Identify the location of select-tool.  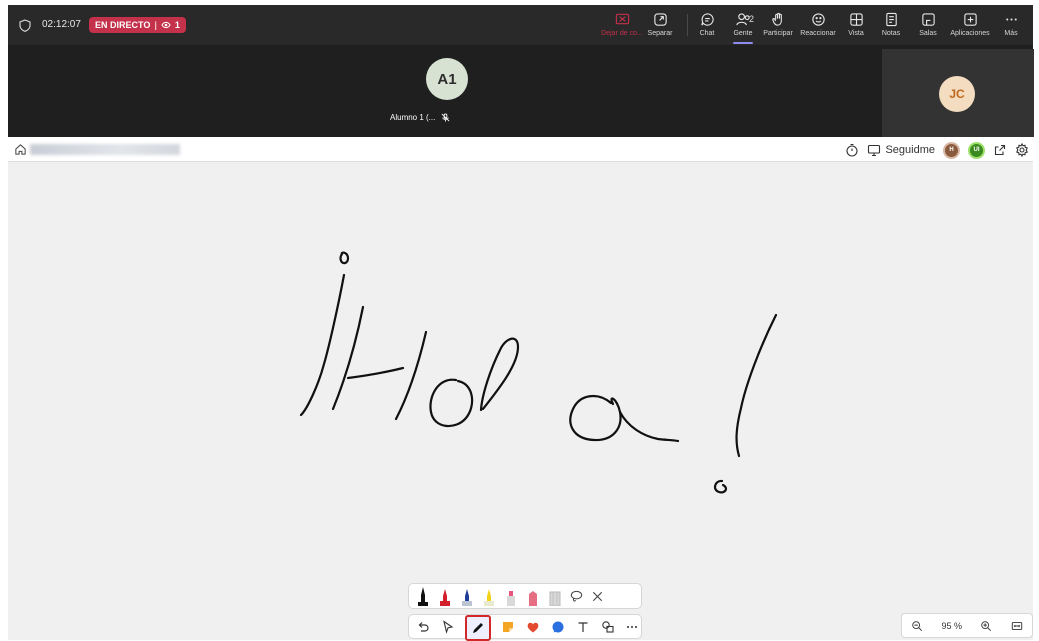
(448, 627).